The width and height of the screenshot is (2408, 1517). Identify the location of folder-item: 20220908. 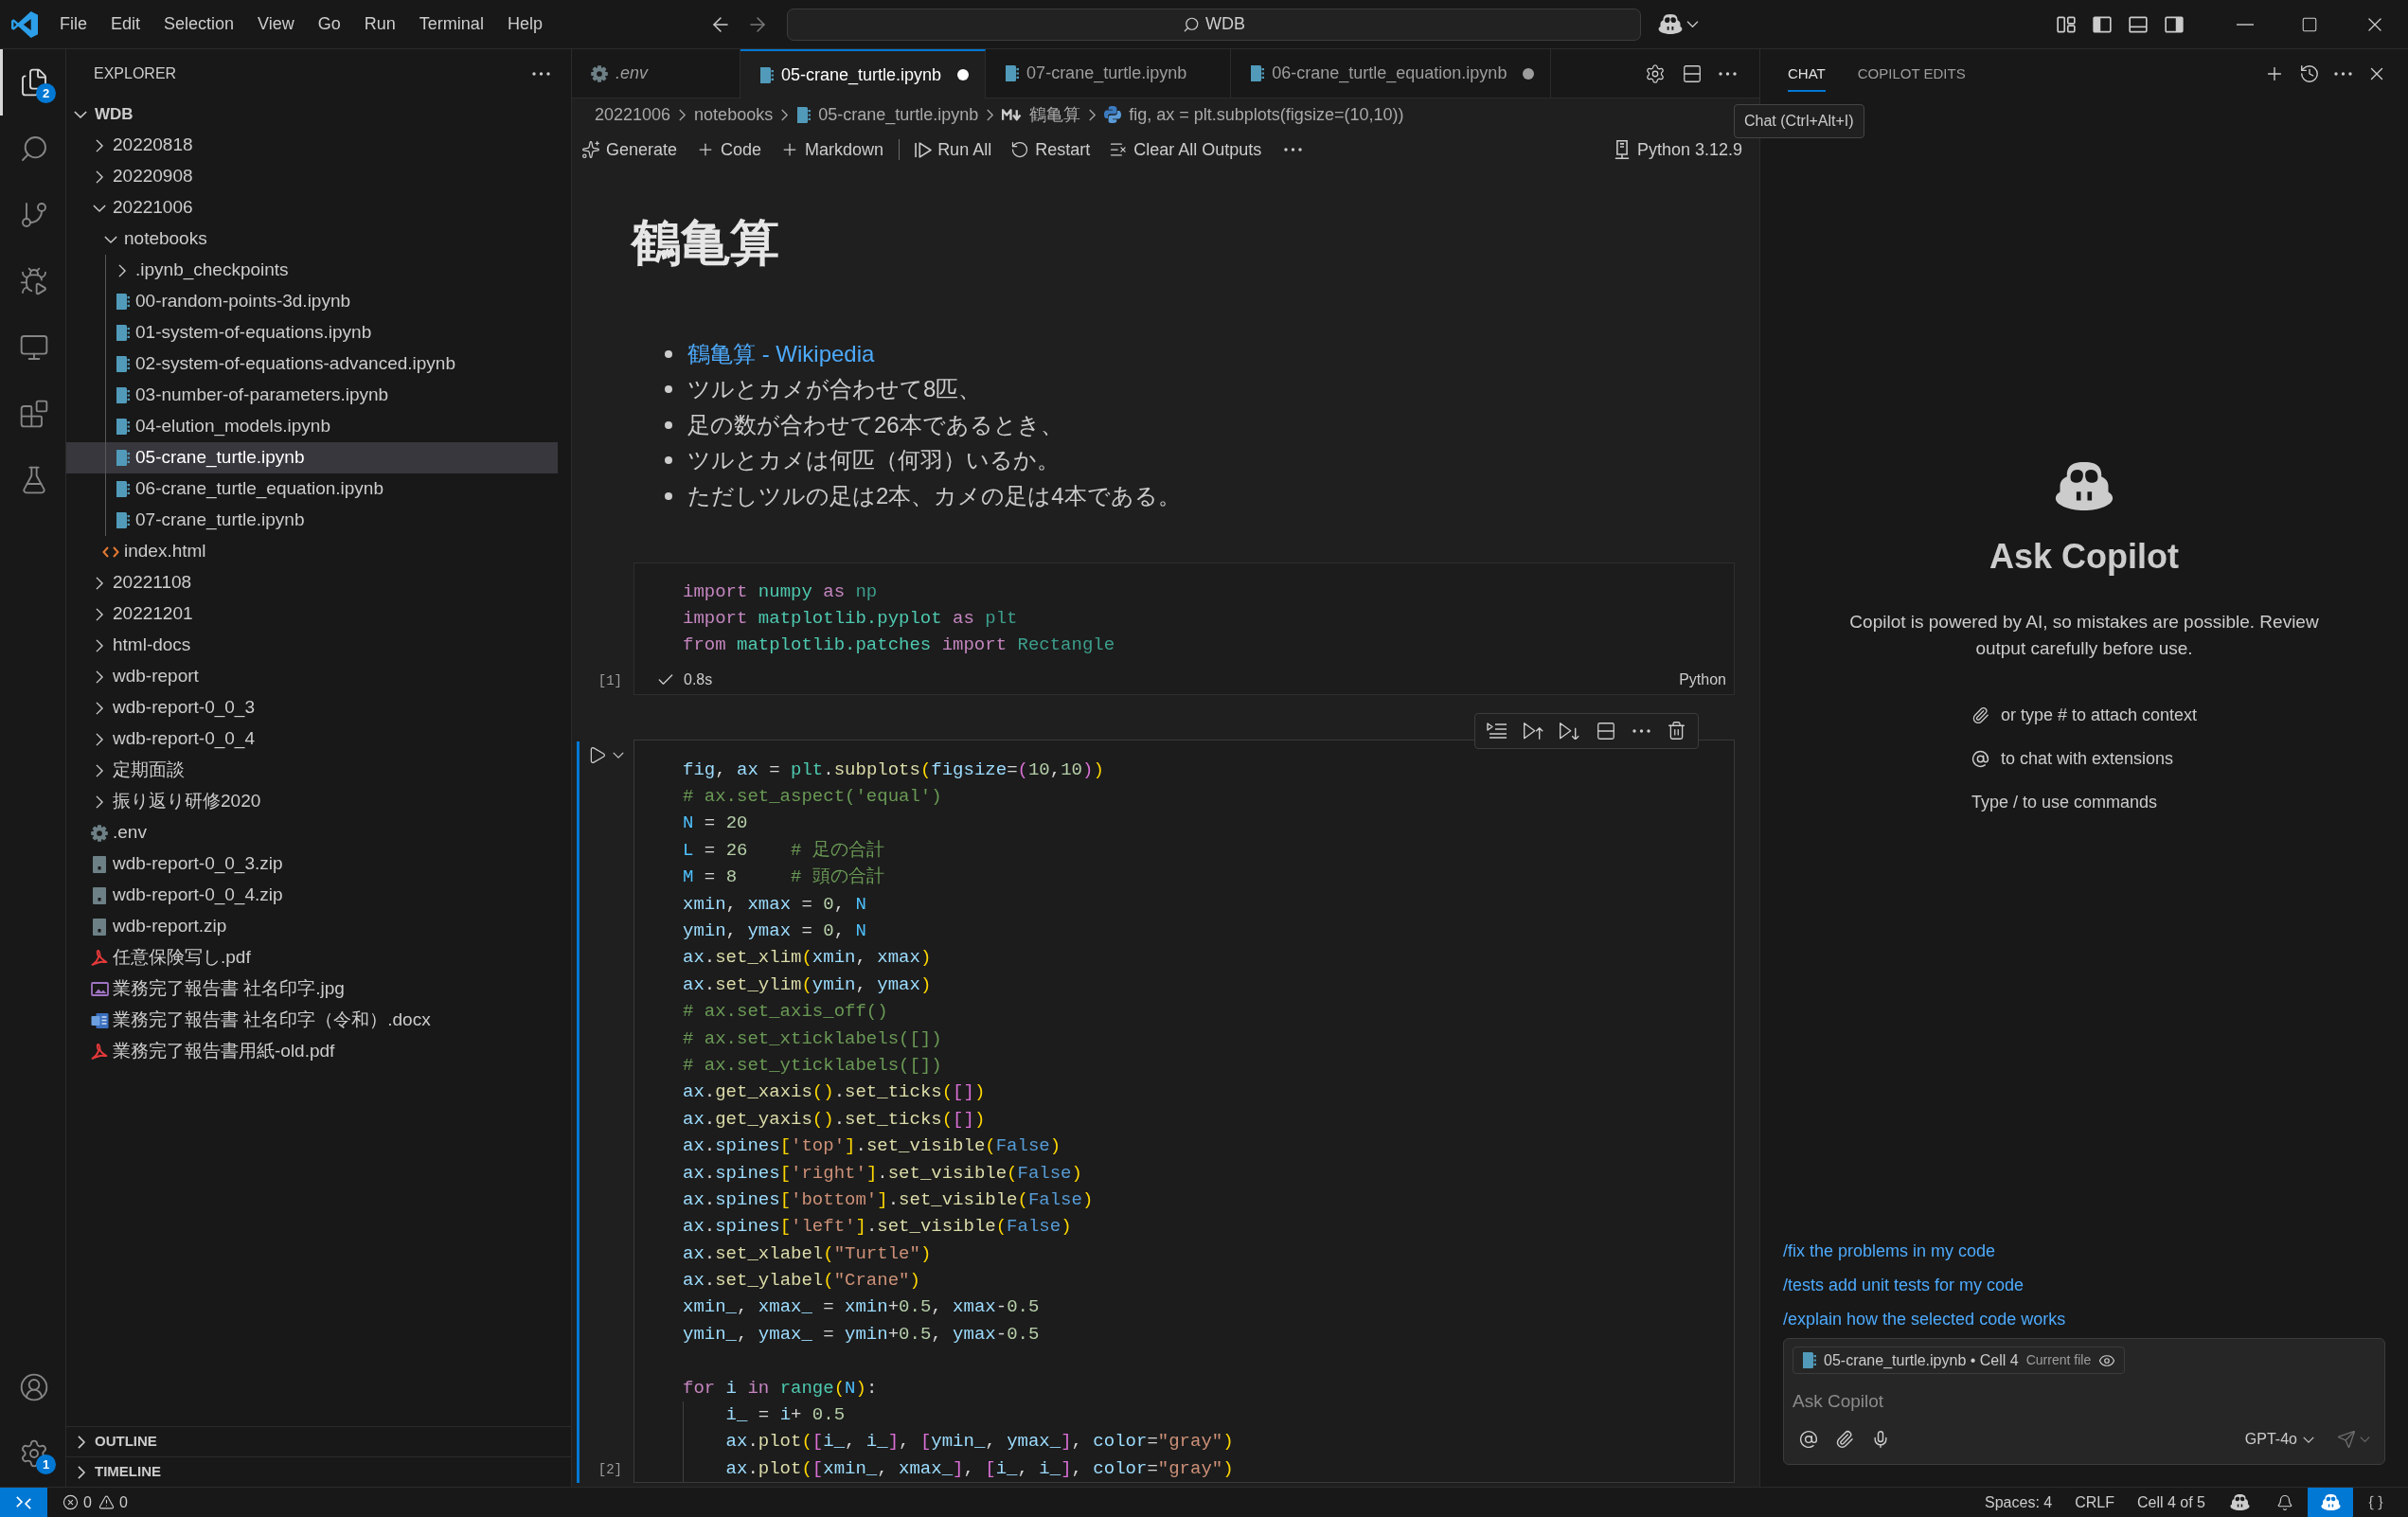
(141, 176).